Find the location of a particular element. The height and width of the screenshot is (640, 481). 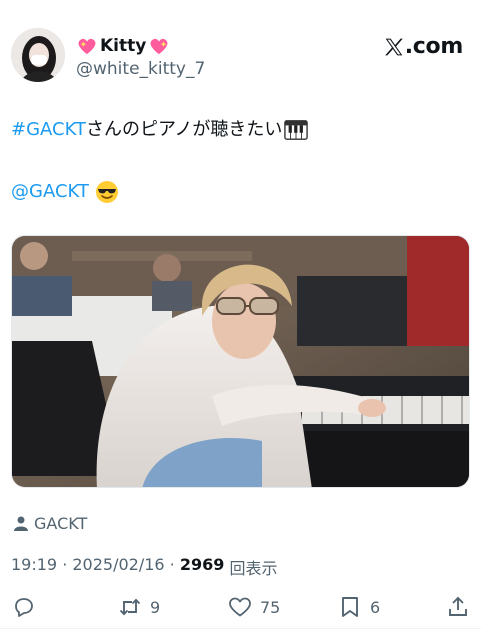

tweet-mention-line: @GACKT is located at coordinates (65, 192).